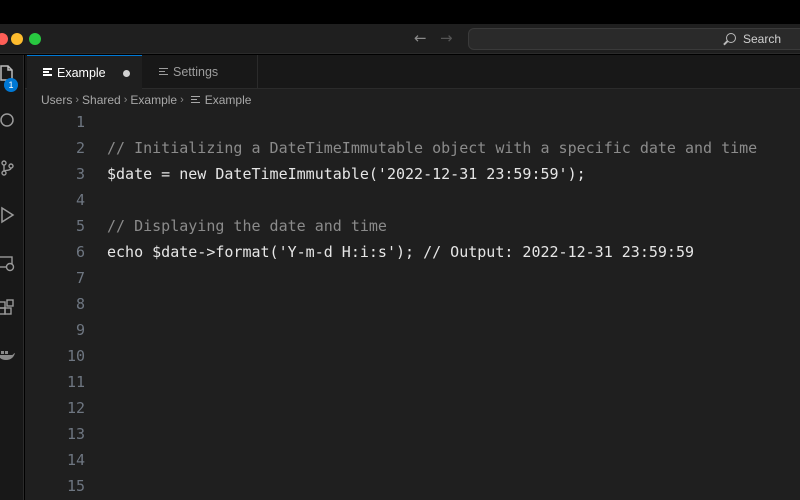 This screenshot has height=500, width=800. What do you see at coordinates (35, 39) in the screenshot?
I see `maximize-window-button` at bounding box center [35, 39].